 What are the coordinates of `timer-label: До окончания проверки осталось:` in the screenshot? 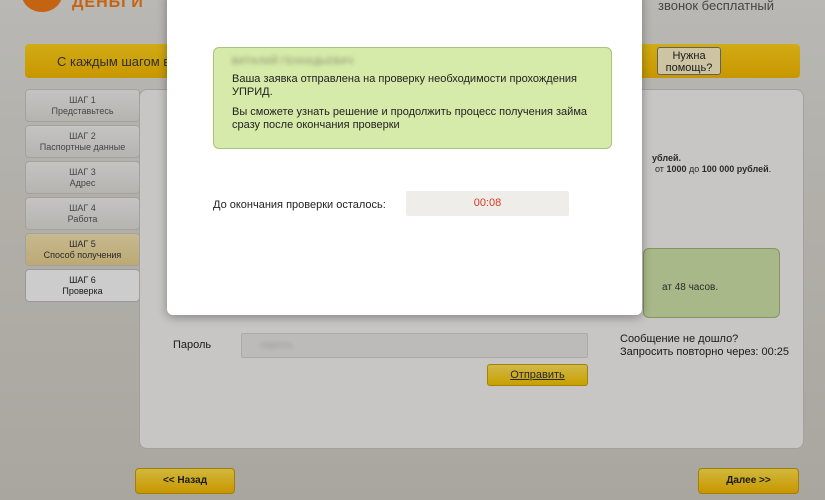 It's located at (299, 205).